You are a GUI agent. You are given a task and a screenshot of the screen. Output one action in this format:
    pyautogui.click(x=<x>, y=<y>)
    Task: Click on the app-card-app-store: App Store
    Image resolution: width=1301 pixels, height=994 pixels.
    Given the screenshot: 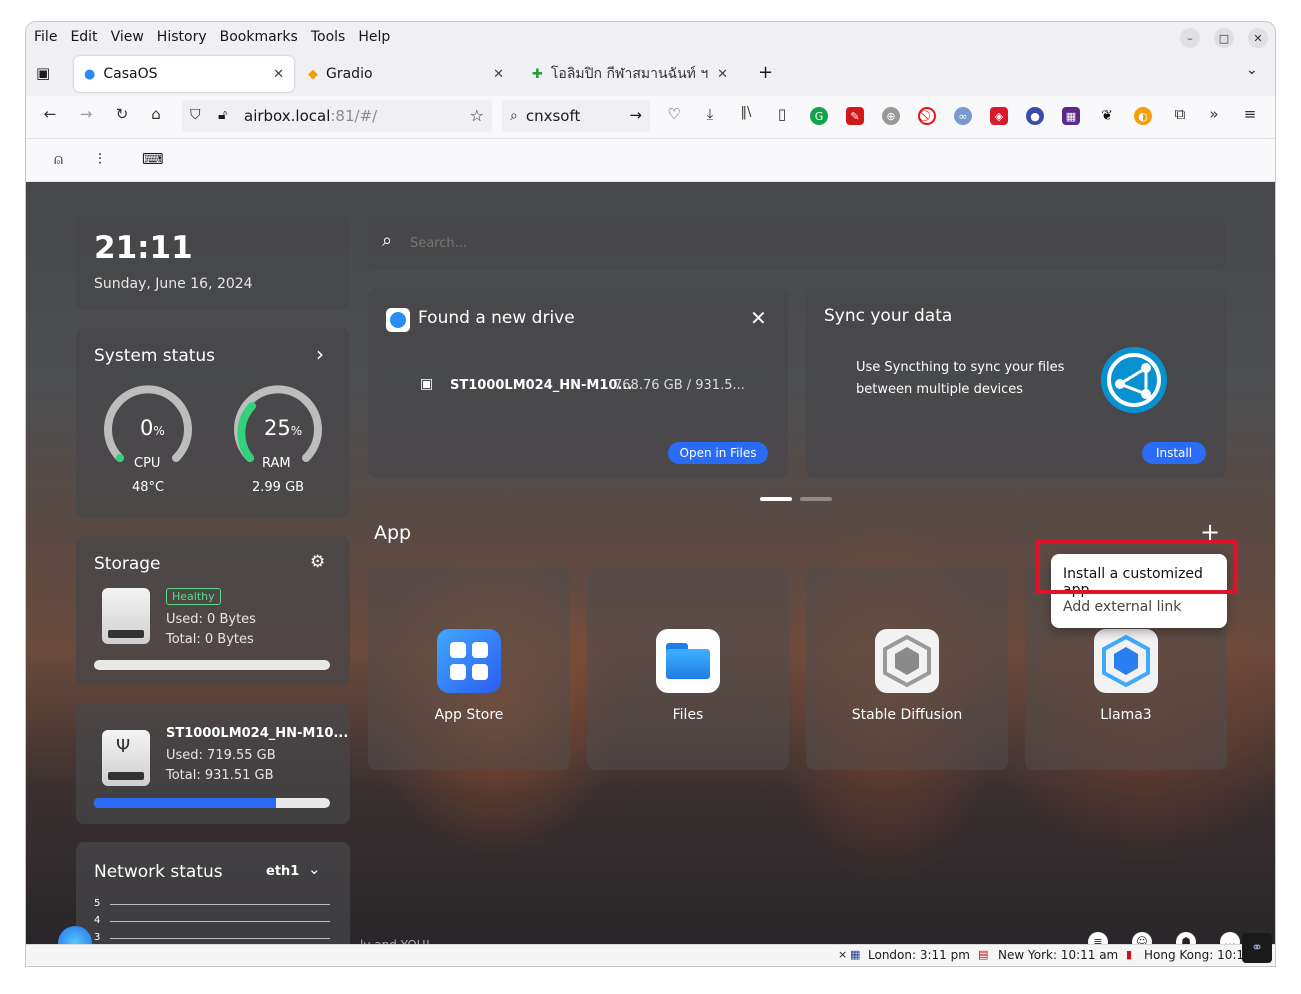 What is the action you would take?
    pyautogui.click(x=469, y=669)
    